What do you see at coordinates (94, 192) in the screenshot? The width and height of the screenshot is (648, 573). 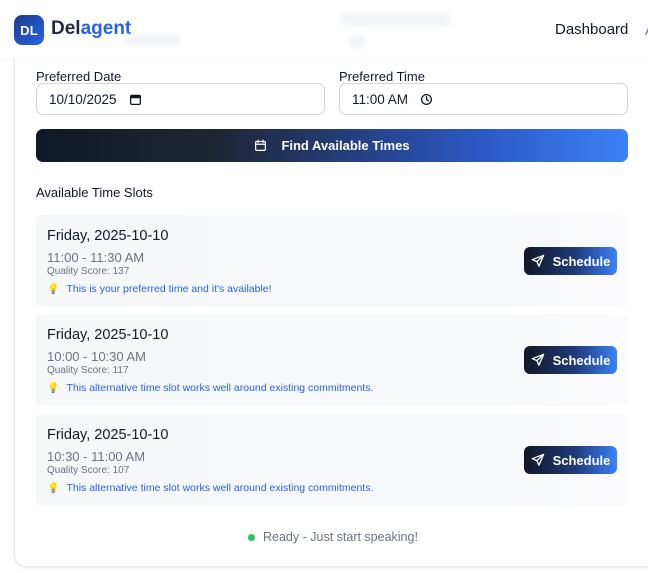 I see `available-slots-heading: Available Time Slots` at bounding box center [94, 192].